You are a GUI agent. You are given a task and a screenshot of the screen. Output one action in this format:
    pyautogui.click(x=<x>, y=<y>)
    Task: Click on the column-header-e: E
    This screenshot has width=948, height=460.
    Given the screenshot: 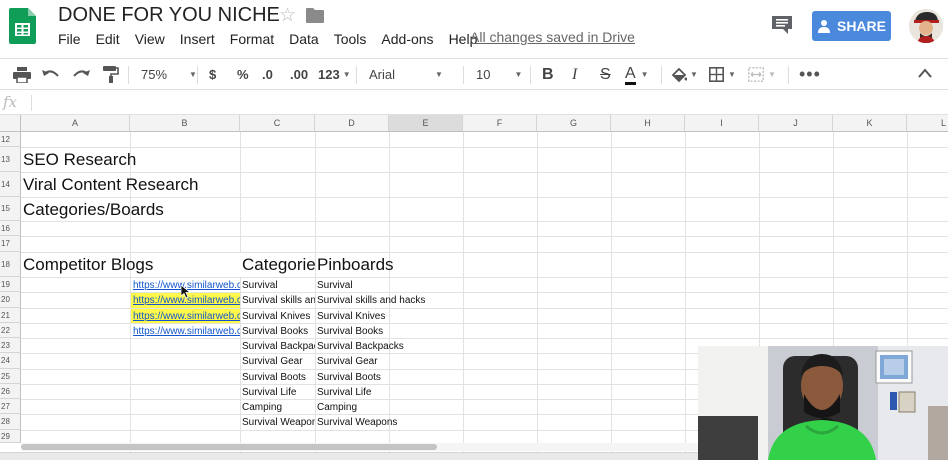 What is the action you would take?
    pyautogui.click(x=426, y=123)
    